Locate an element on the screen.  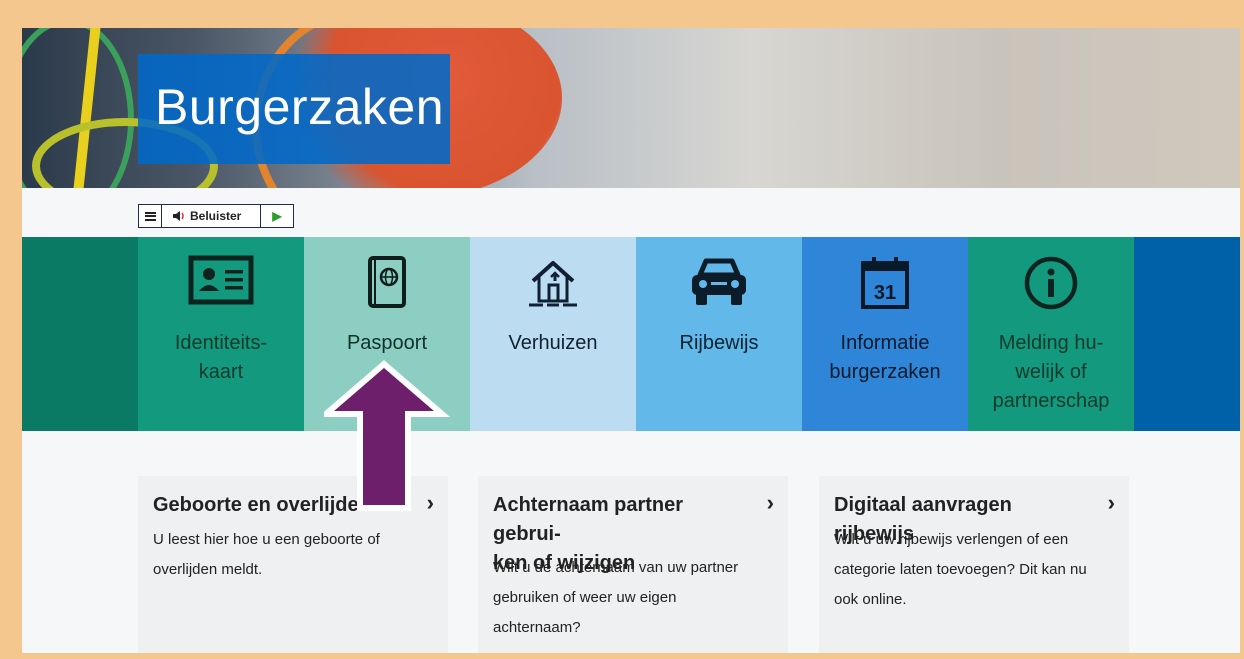
readspeaker-bar: Beluister ▶ is located at coordinates (216, 216).